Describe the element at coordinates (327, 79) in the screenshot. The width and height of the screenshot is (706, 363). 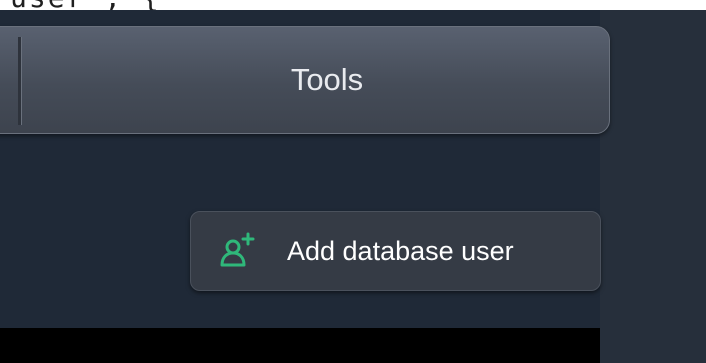
I see `tools-tab-label: Tools` at that location.